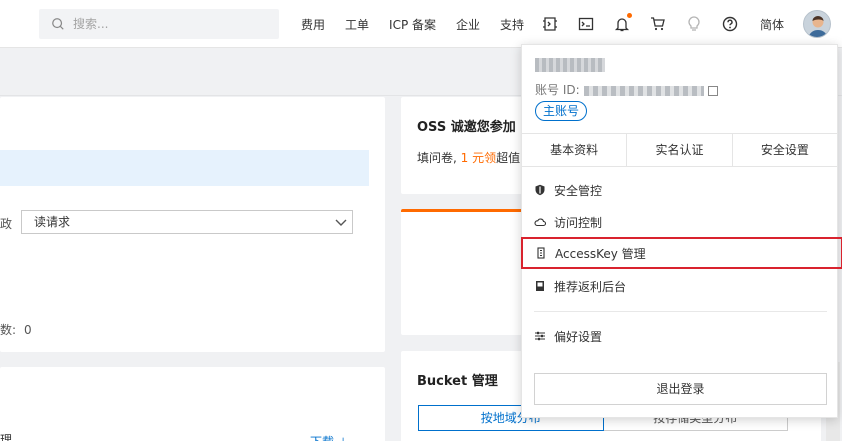 Image resolution: width=842 pixels, height=441 pixels. What do you see at coordinates (550, 24) in the screenshot?
I see `terminal-app-icon` at bounding box center [550, 24].